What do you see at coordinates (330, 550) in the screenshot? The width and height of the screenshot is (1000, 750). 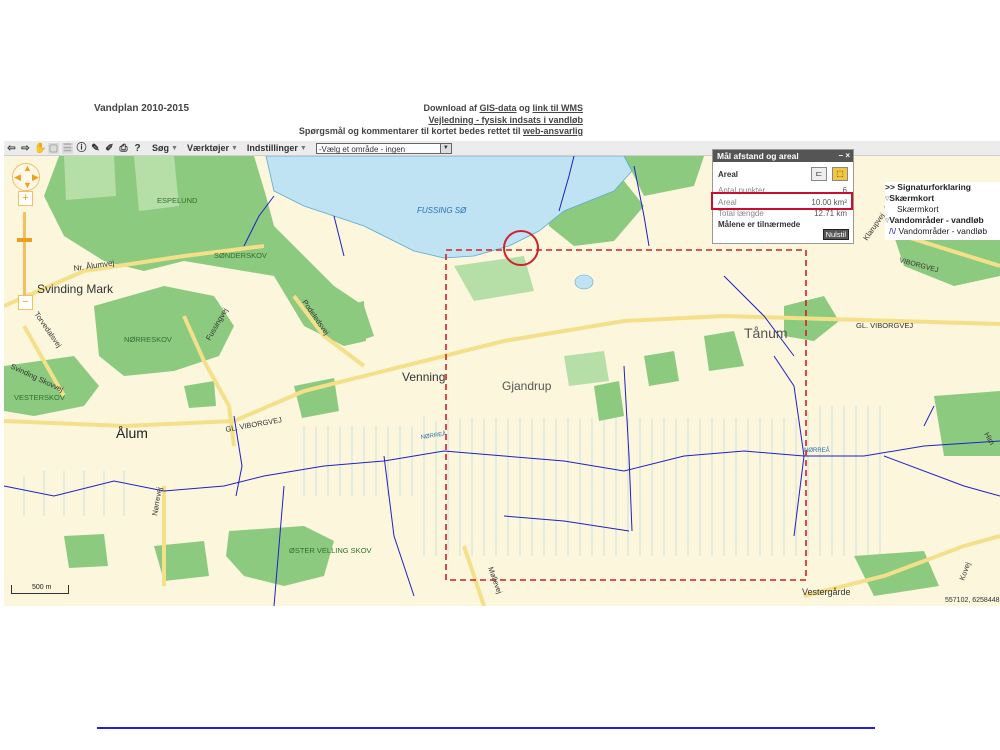 I see `label-oster-velling: ØSTER VELLING SKOV` at bounding box center [330, 550].